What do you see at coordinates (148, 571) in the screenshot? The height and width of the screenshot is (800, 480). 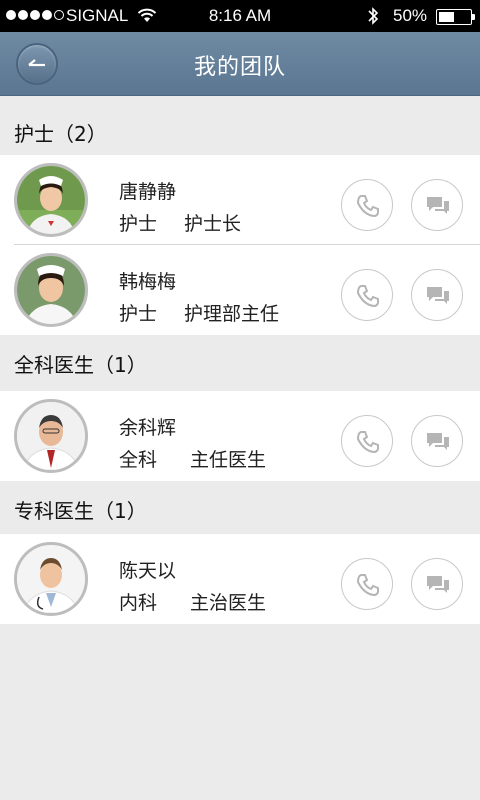 I see `member-name: 陈天以` at bounding box center [148, 571].